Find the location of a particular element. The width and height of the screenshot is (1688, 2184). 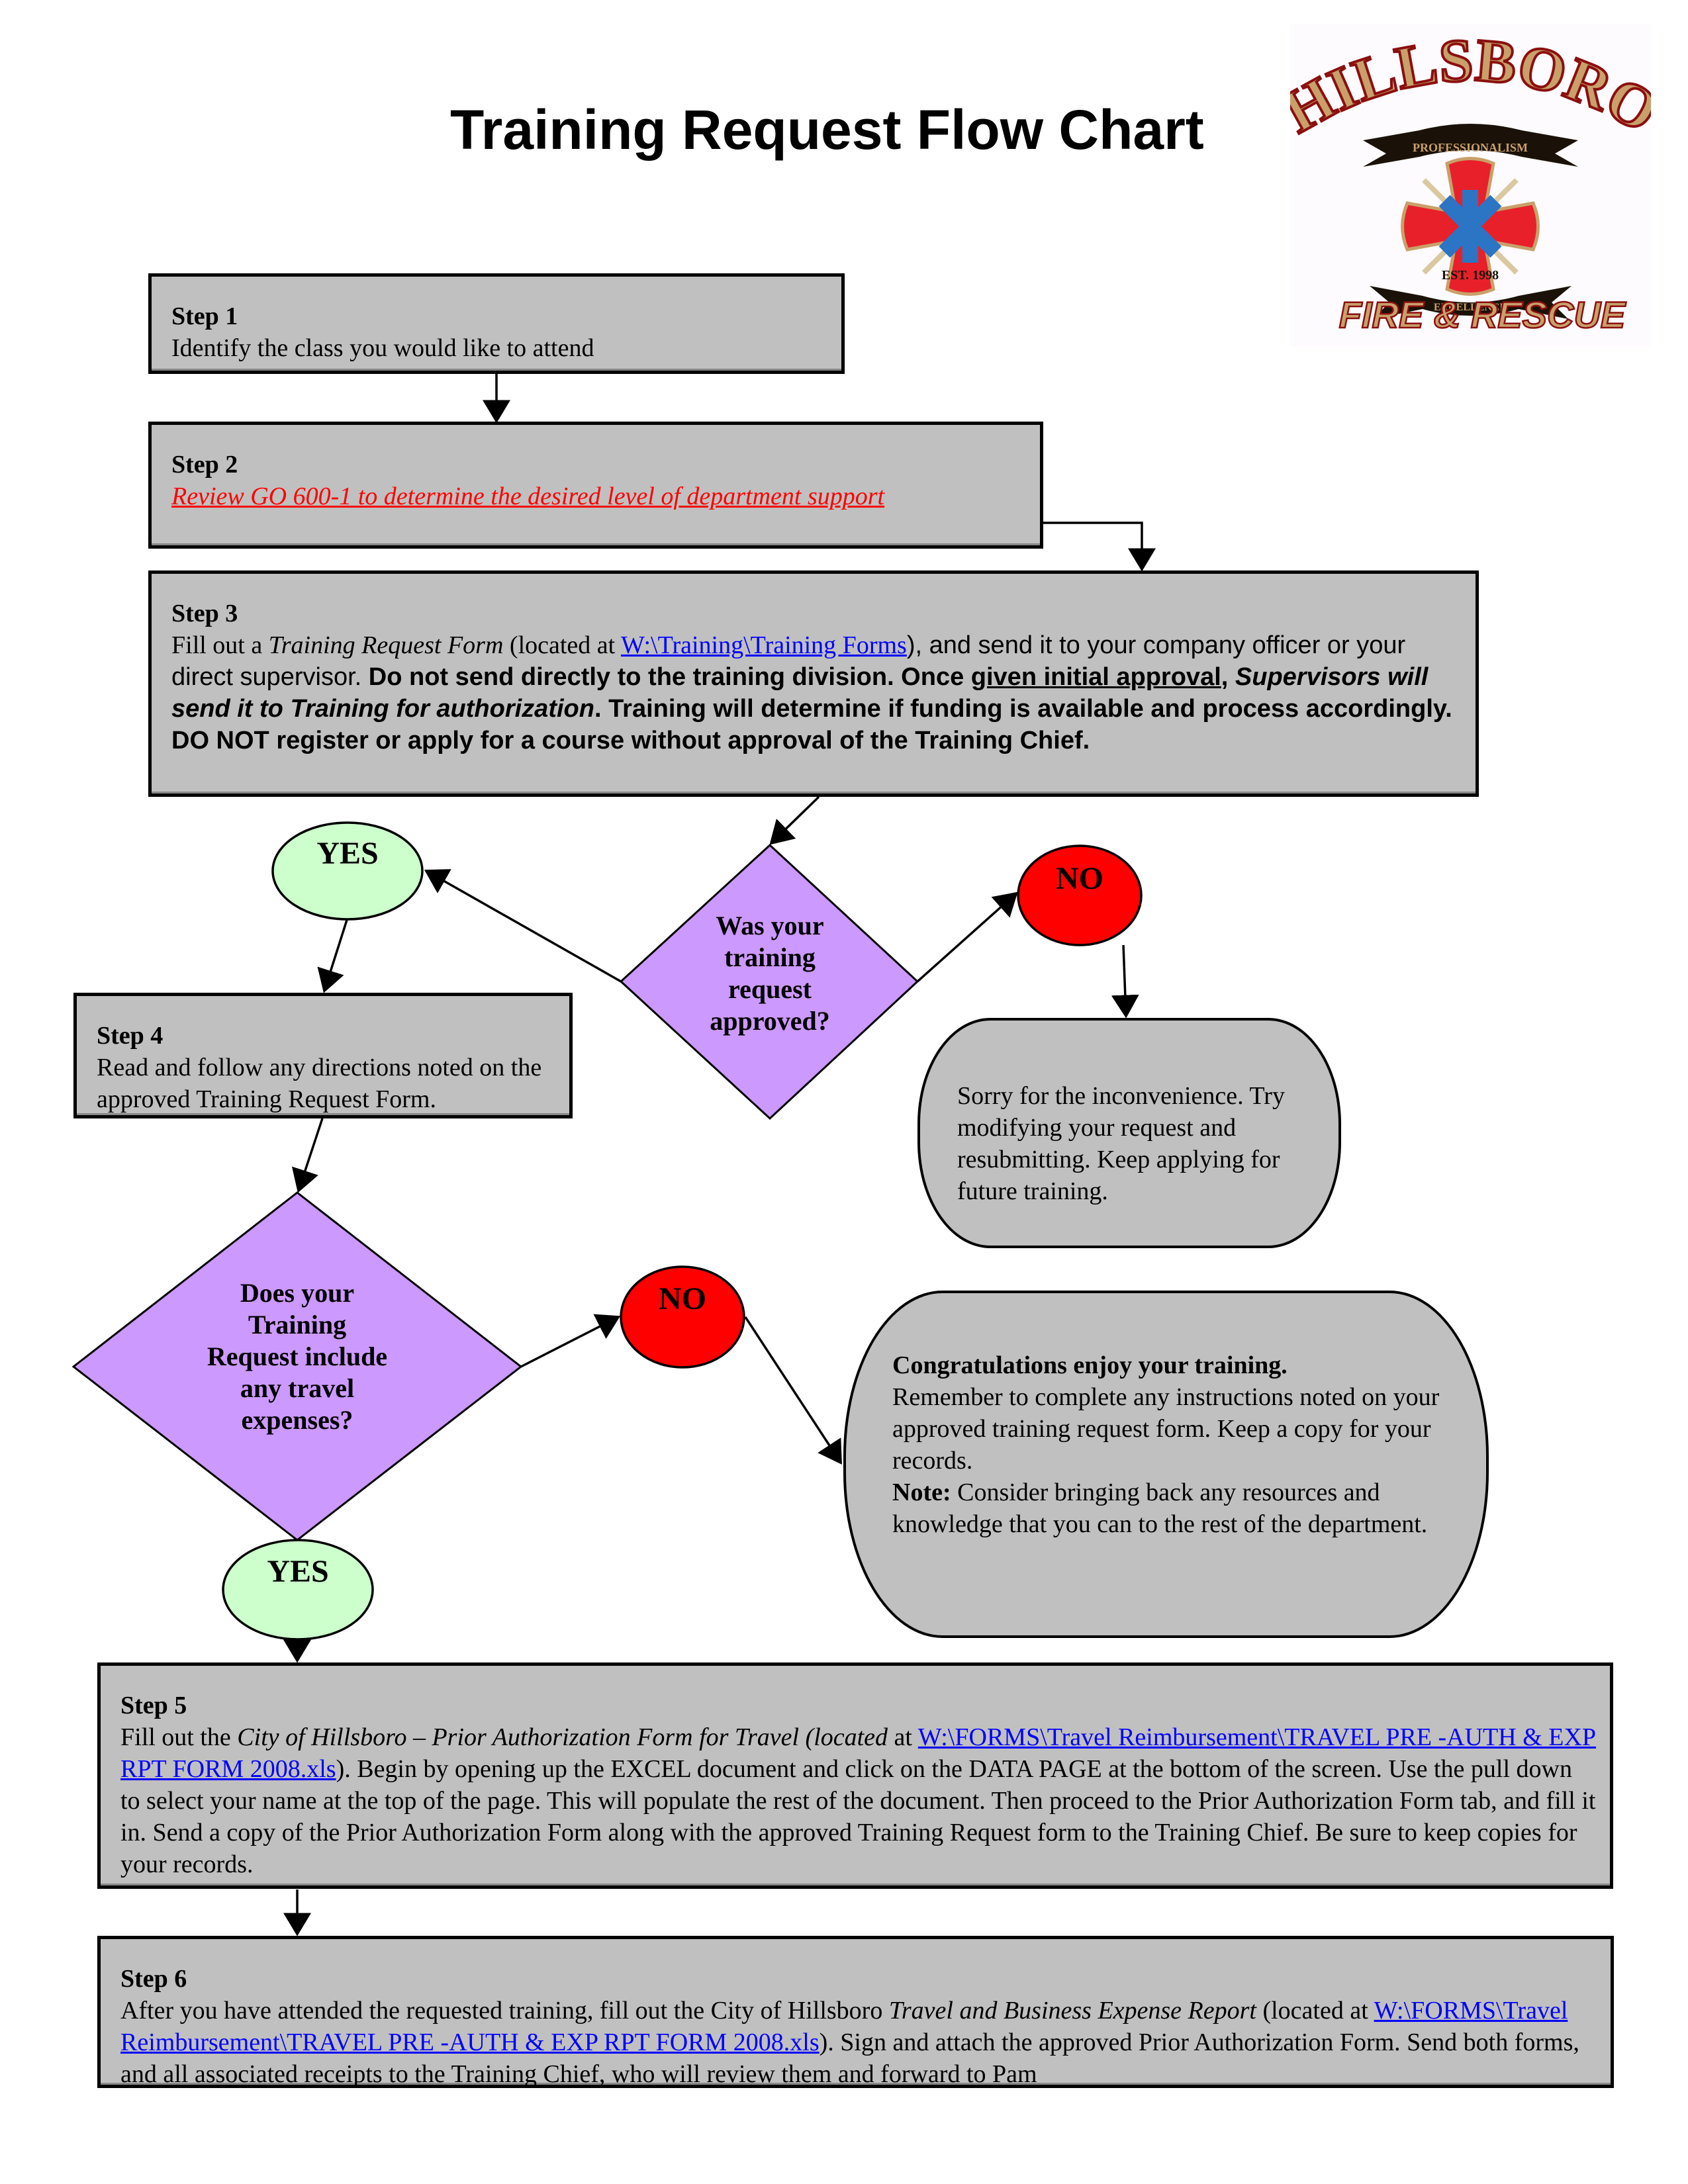

yes2-label: YES is located at coordinates (298, 1571).